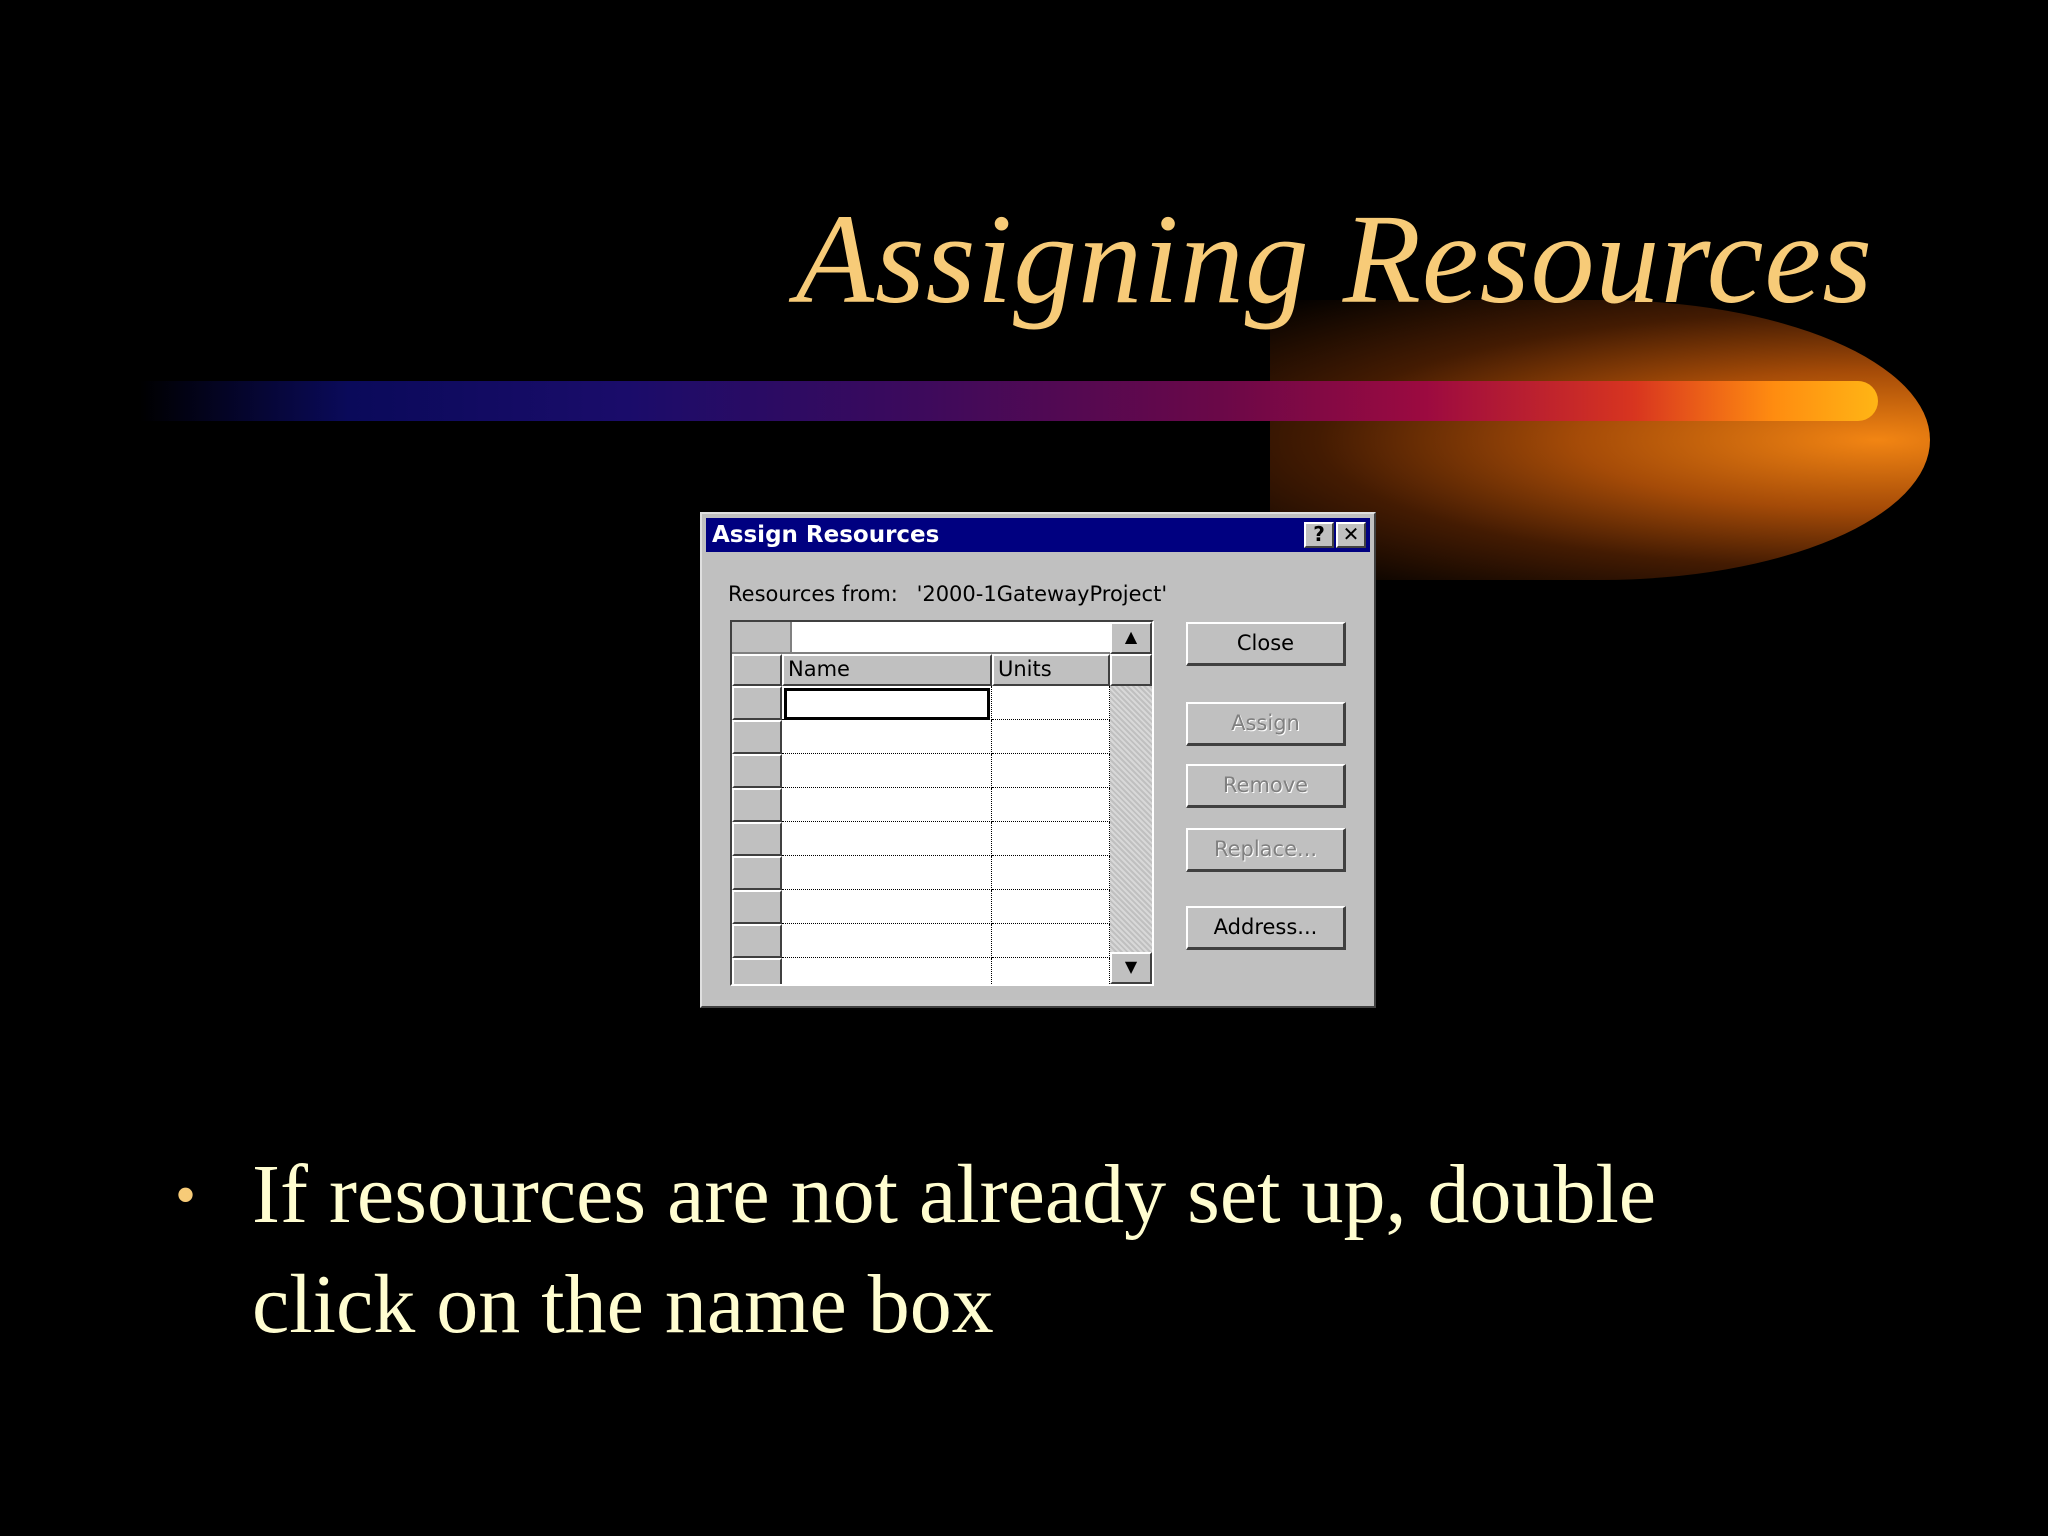 The image size is (2048, 1536). Describe the element at coordinates (1131, 670) in the screenshot. I see `scroll-thumb` at that location.